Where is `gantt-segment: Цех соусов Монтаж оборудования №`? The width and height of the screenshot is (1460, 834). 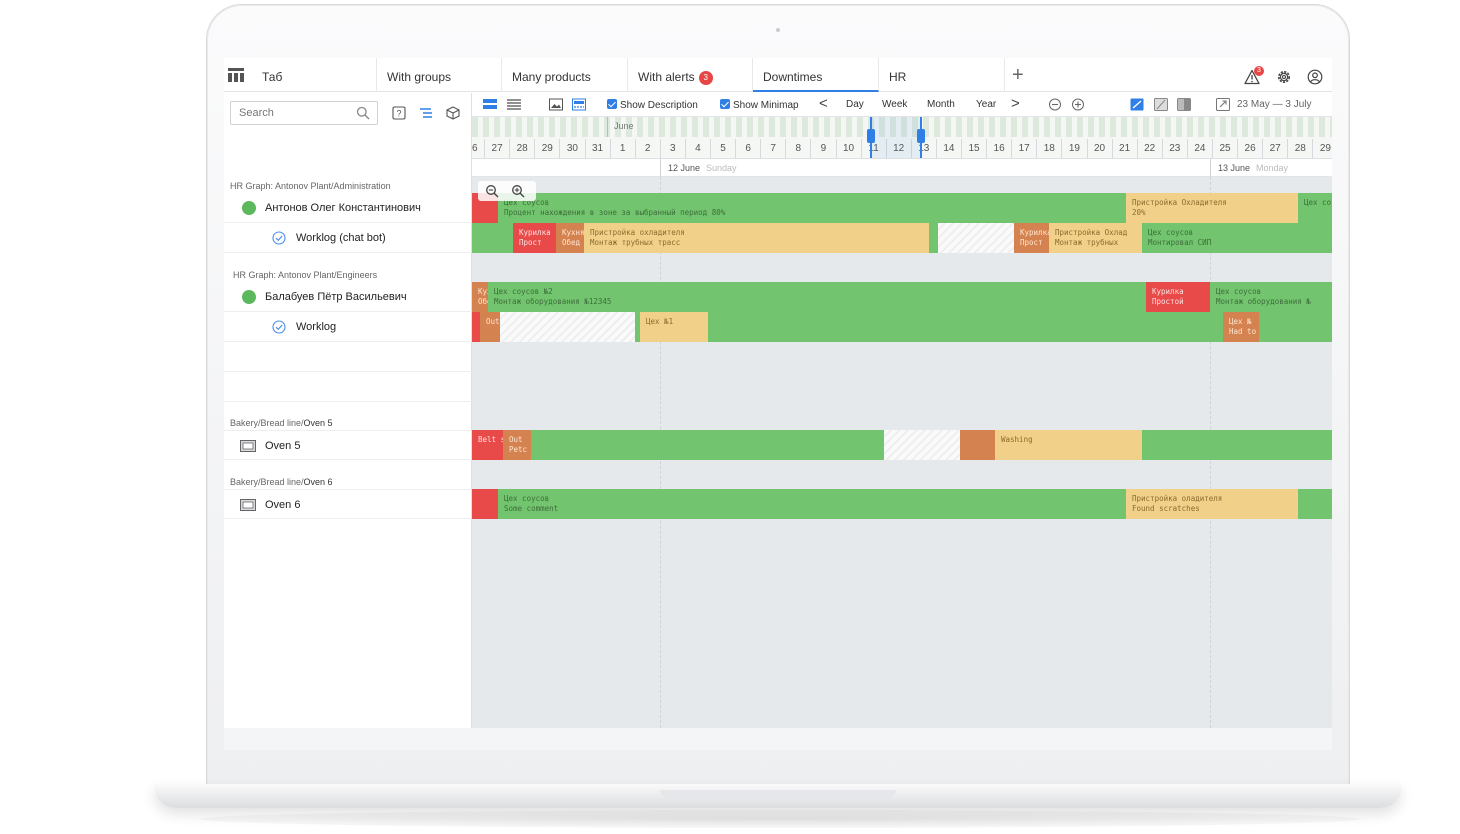 gantt-segment: Цех соусов Монтаж оборудования № is located at coordinates (1271, 297).